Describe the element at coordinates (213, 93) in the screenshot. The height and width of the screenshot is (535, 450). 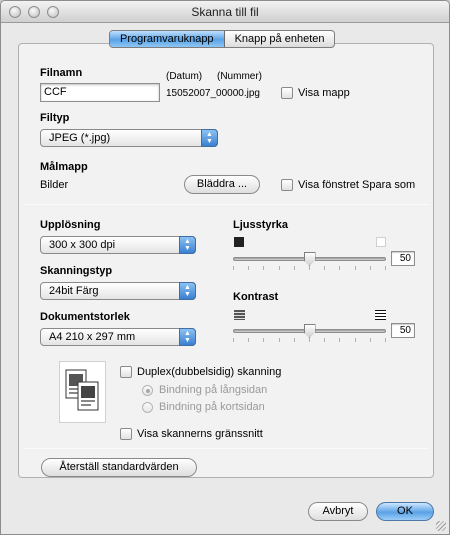
I see `filename-example: 15052007_00000.jpg` at that location.